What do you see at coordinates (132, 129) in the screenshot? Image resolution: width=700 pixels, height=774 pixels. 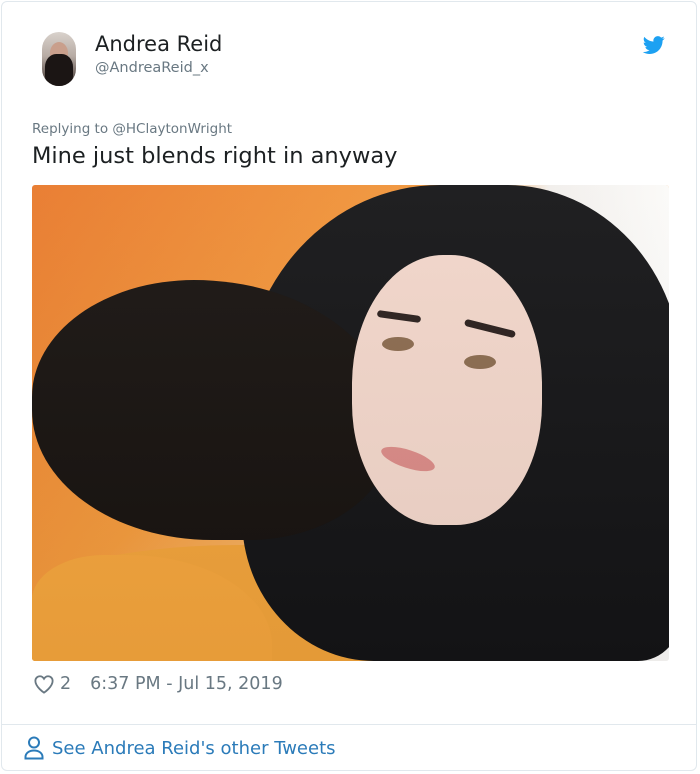 I see `reply-context: Replying to @HClaytonWright` at bounding box center [132, 129].